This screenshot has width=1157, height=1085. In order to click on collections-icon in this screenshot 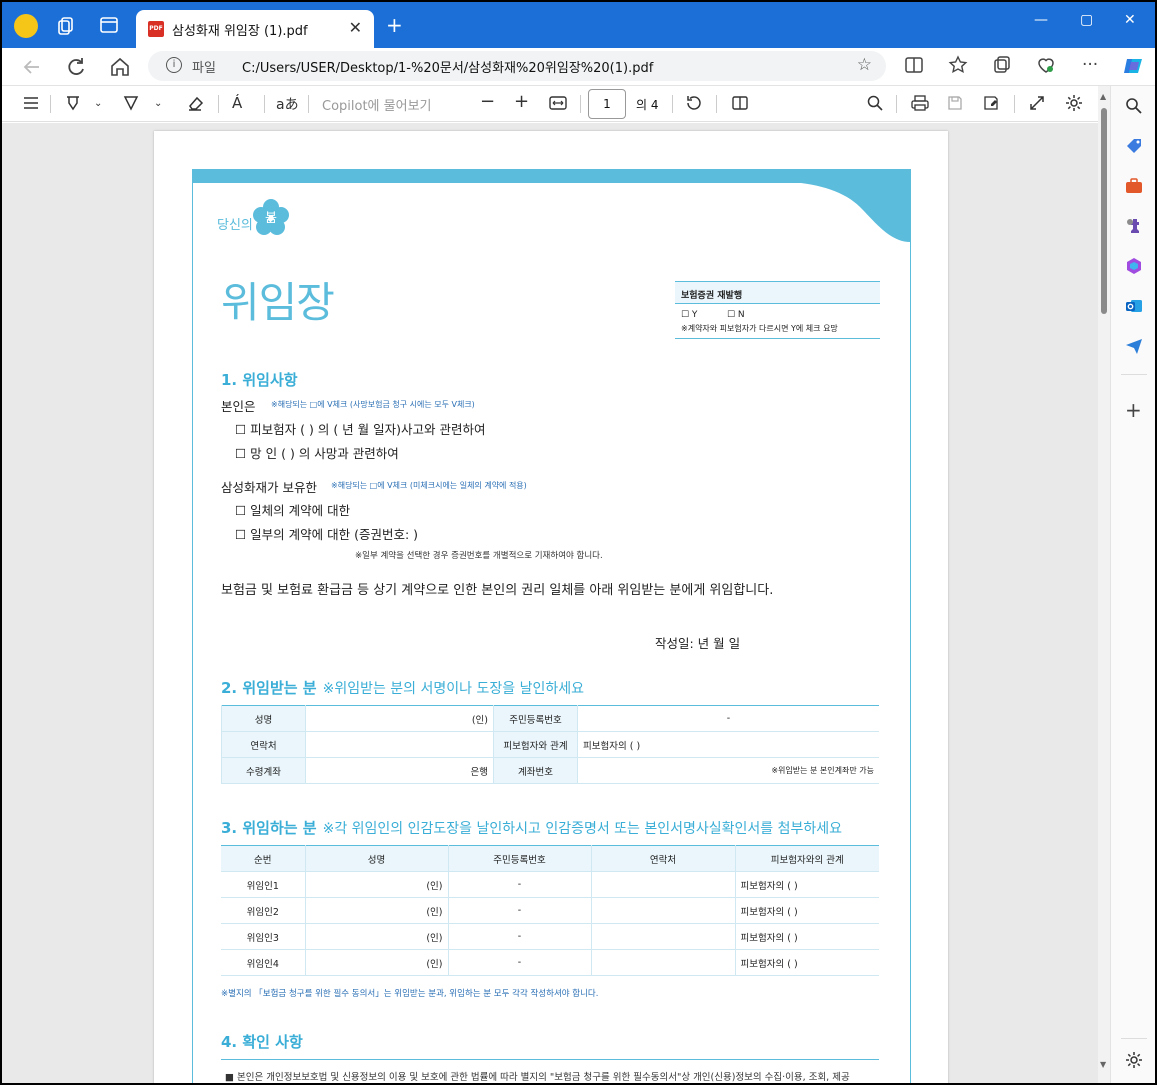, I will do `click(1002, 65)`.